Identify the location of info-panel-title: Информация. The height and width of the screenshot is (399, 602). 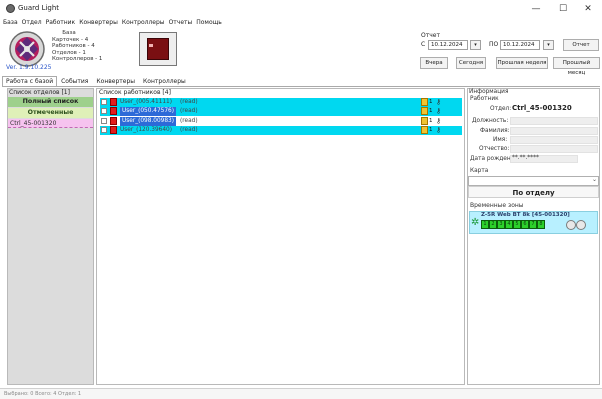
(489, 92).